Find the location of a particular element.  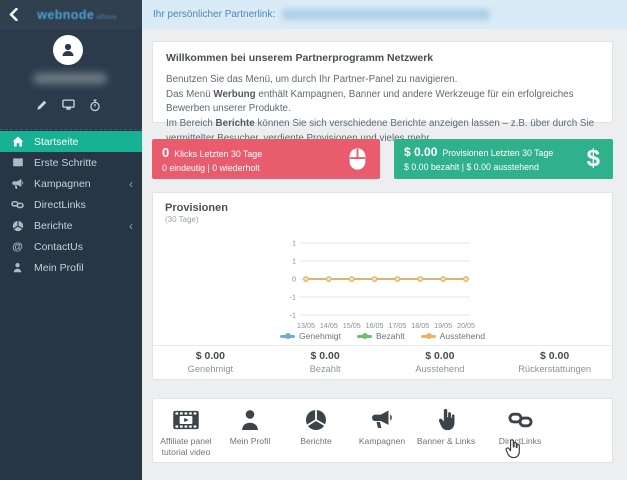

sidebar-item-berichte: Berichte ‹ is located at coordinates (71, 225).